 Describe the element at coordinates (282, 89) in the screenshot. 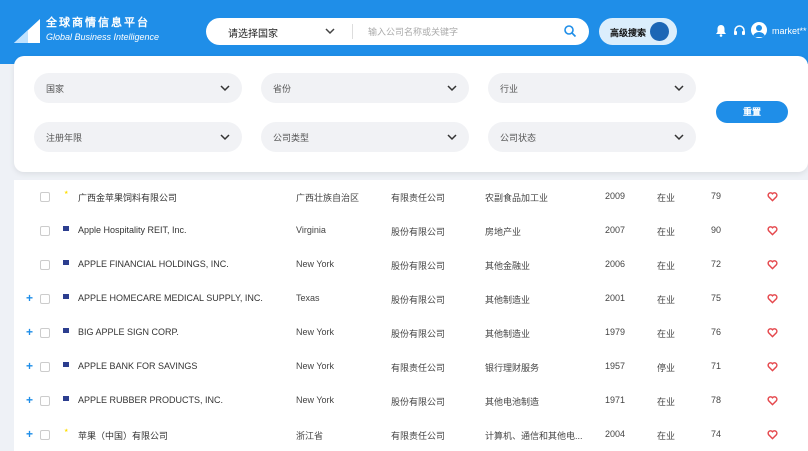

I see `filter-province-label: 省份` at that location.